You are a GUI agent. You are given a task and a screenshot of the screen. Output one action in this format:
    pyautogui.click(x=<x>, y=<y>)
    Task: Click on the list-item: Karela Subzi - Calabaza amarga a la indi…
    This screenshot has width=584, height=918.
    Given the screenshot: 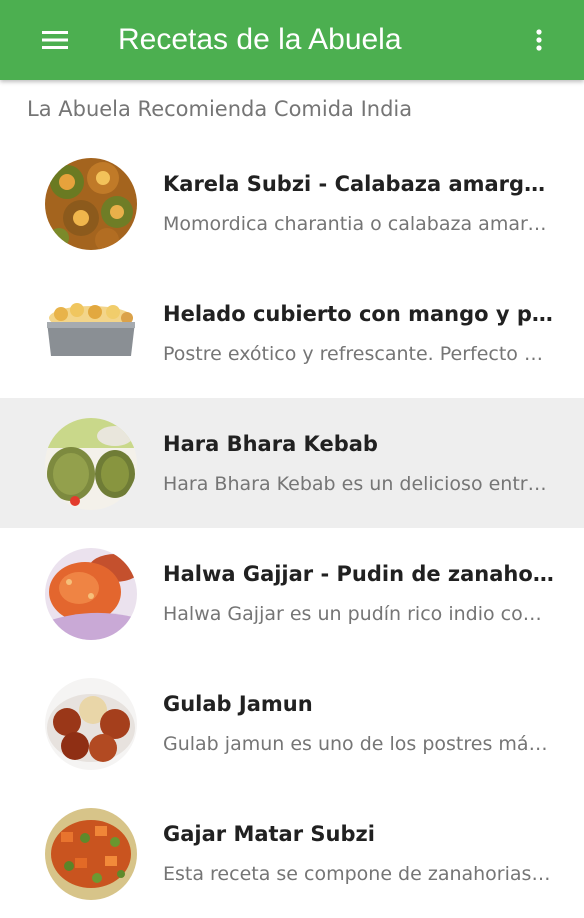 What is the action you would take?
    pyautogui.click(x=292, y=203)
    